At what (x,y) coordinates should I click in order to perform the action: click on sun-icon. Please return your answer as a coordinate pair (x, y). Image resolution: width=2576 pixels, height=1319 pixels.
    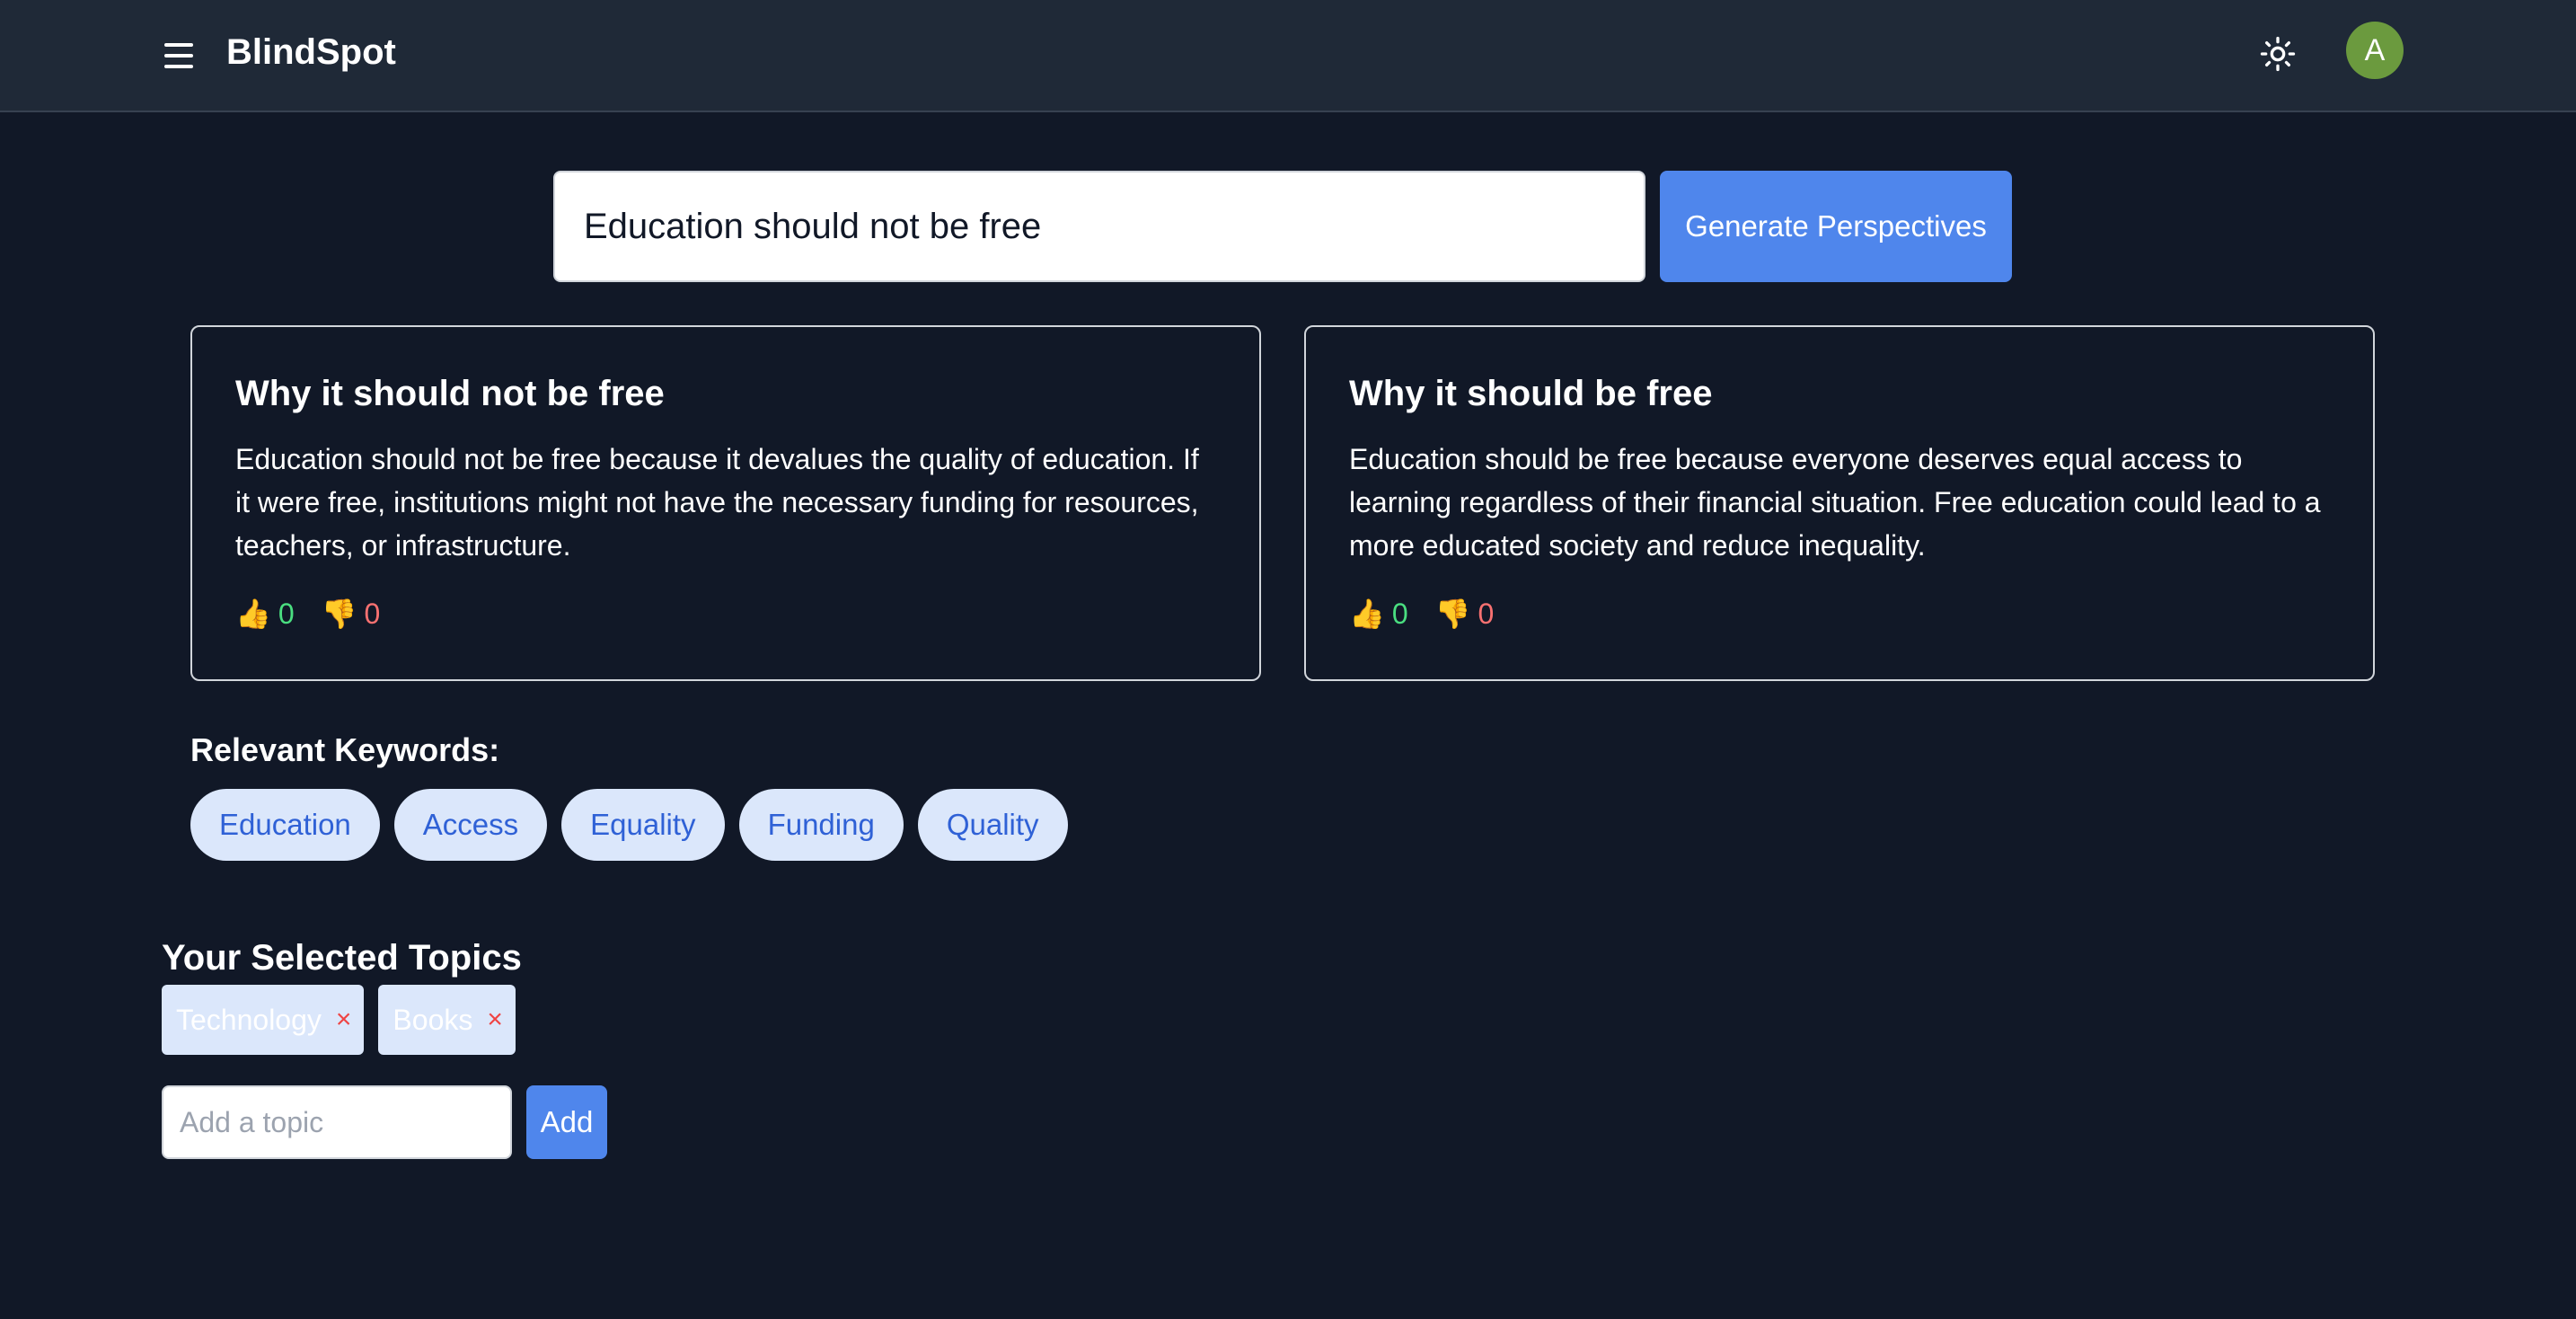
    Looking at the image, I should click on (2278, 54).